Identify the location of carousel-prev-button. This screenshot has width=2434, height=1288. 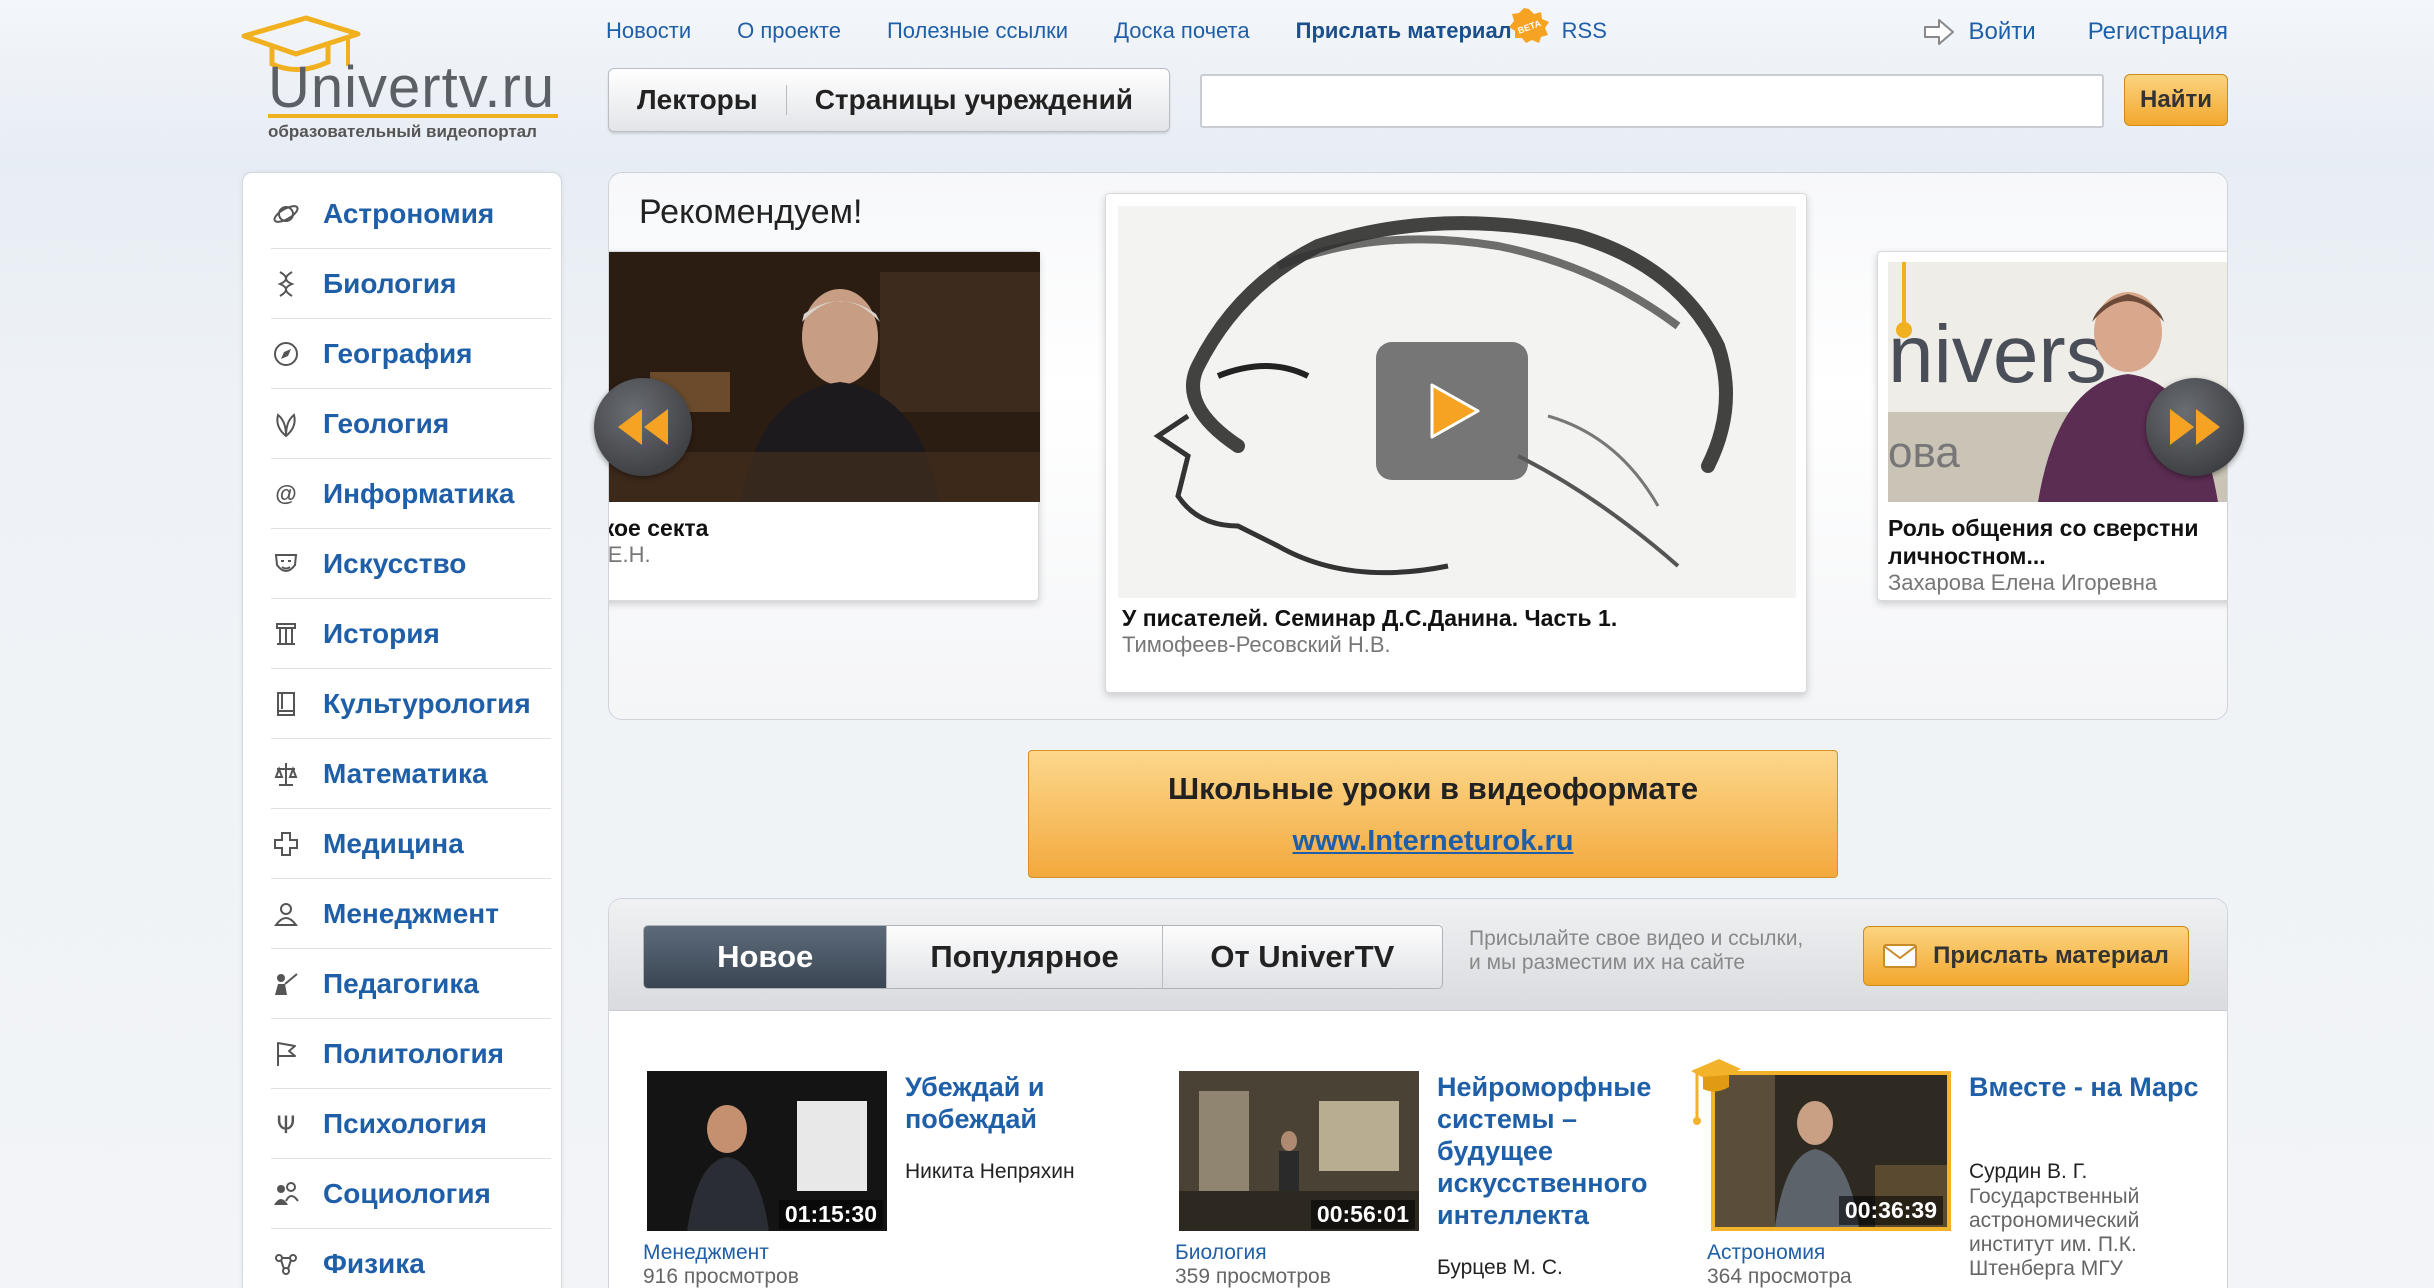
(643, 427).